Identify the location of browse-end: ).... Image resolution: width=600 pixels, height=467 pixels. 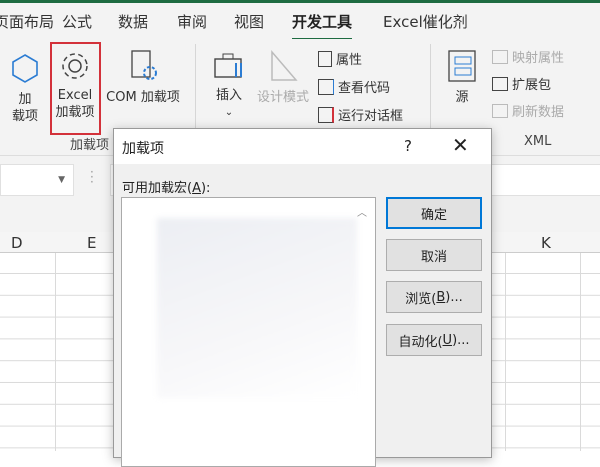
(454, 297).